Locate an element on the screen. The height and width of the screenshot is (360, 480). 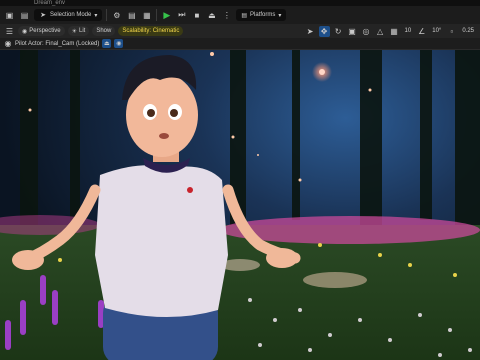
pilot-bar: ◉ Pilot Actor: Final_Cam (Locked) ⏏ ◉ is located at coordinates (240, 44).